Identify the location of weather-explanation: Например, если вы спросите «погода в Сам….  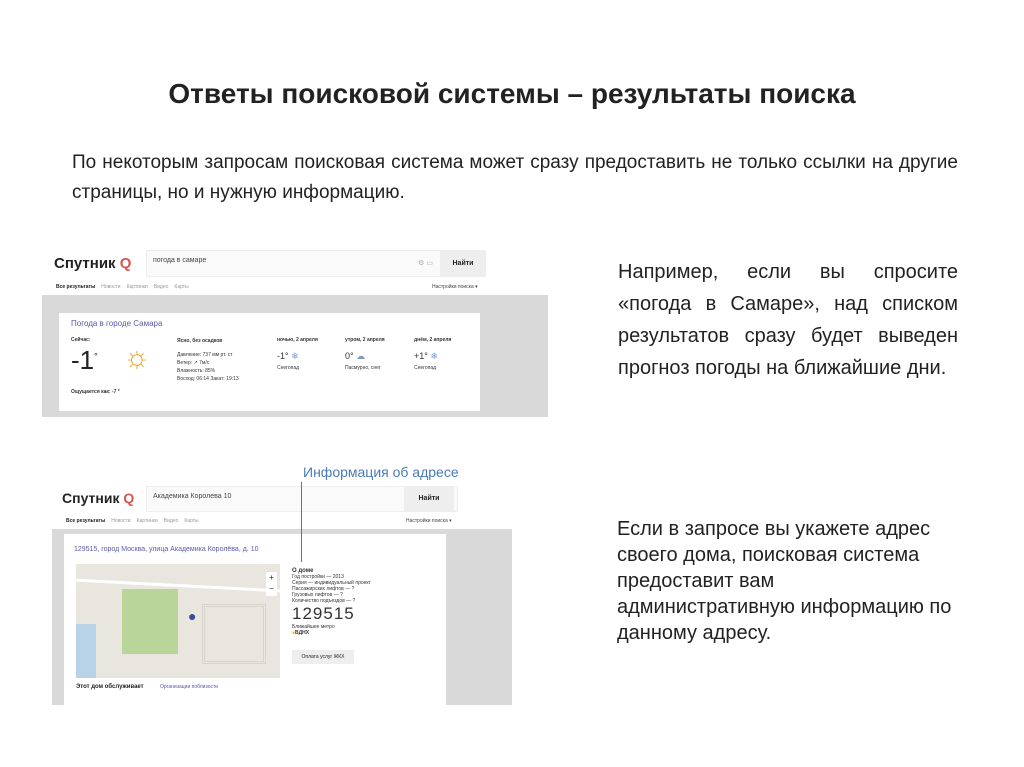
(788, 320).